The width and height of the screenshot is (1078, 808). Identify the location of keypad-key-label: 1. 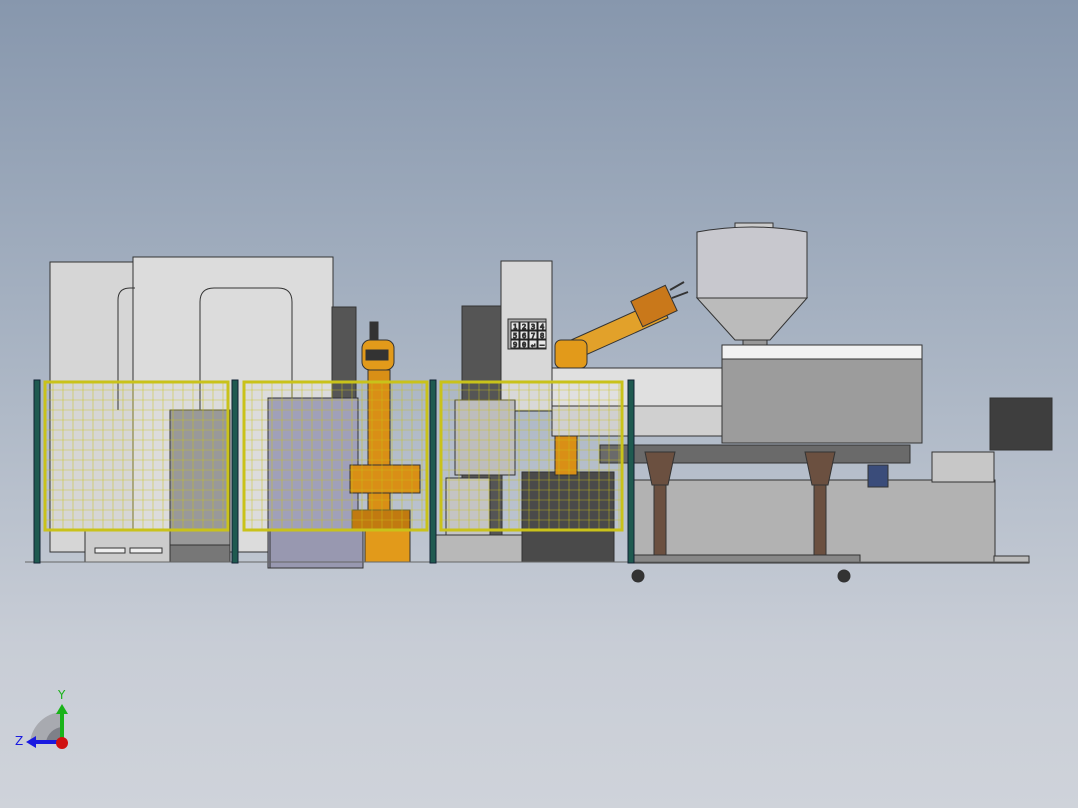
(515, 327).